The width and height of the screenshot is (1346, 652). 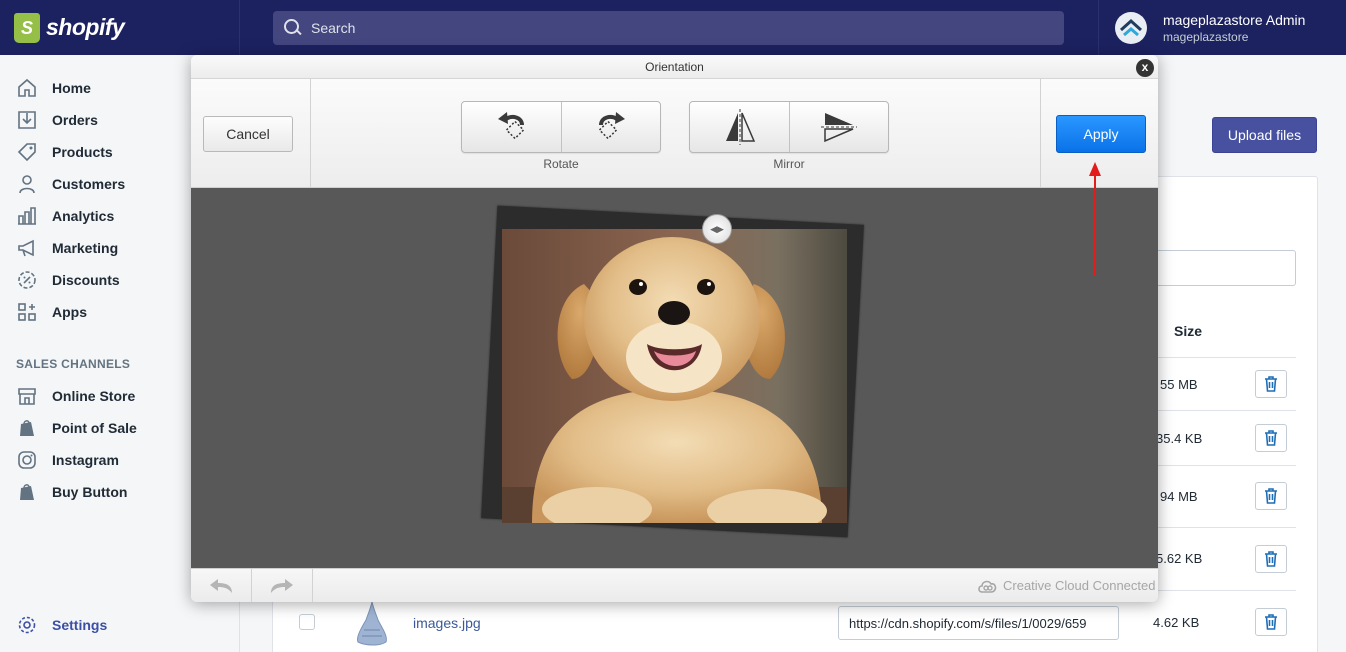 I want to click on tag-icon, so click(x=27, y=152).